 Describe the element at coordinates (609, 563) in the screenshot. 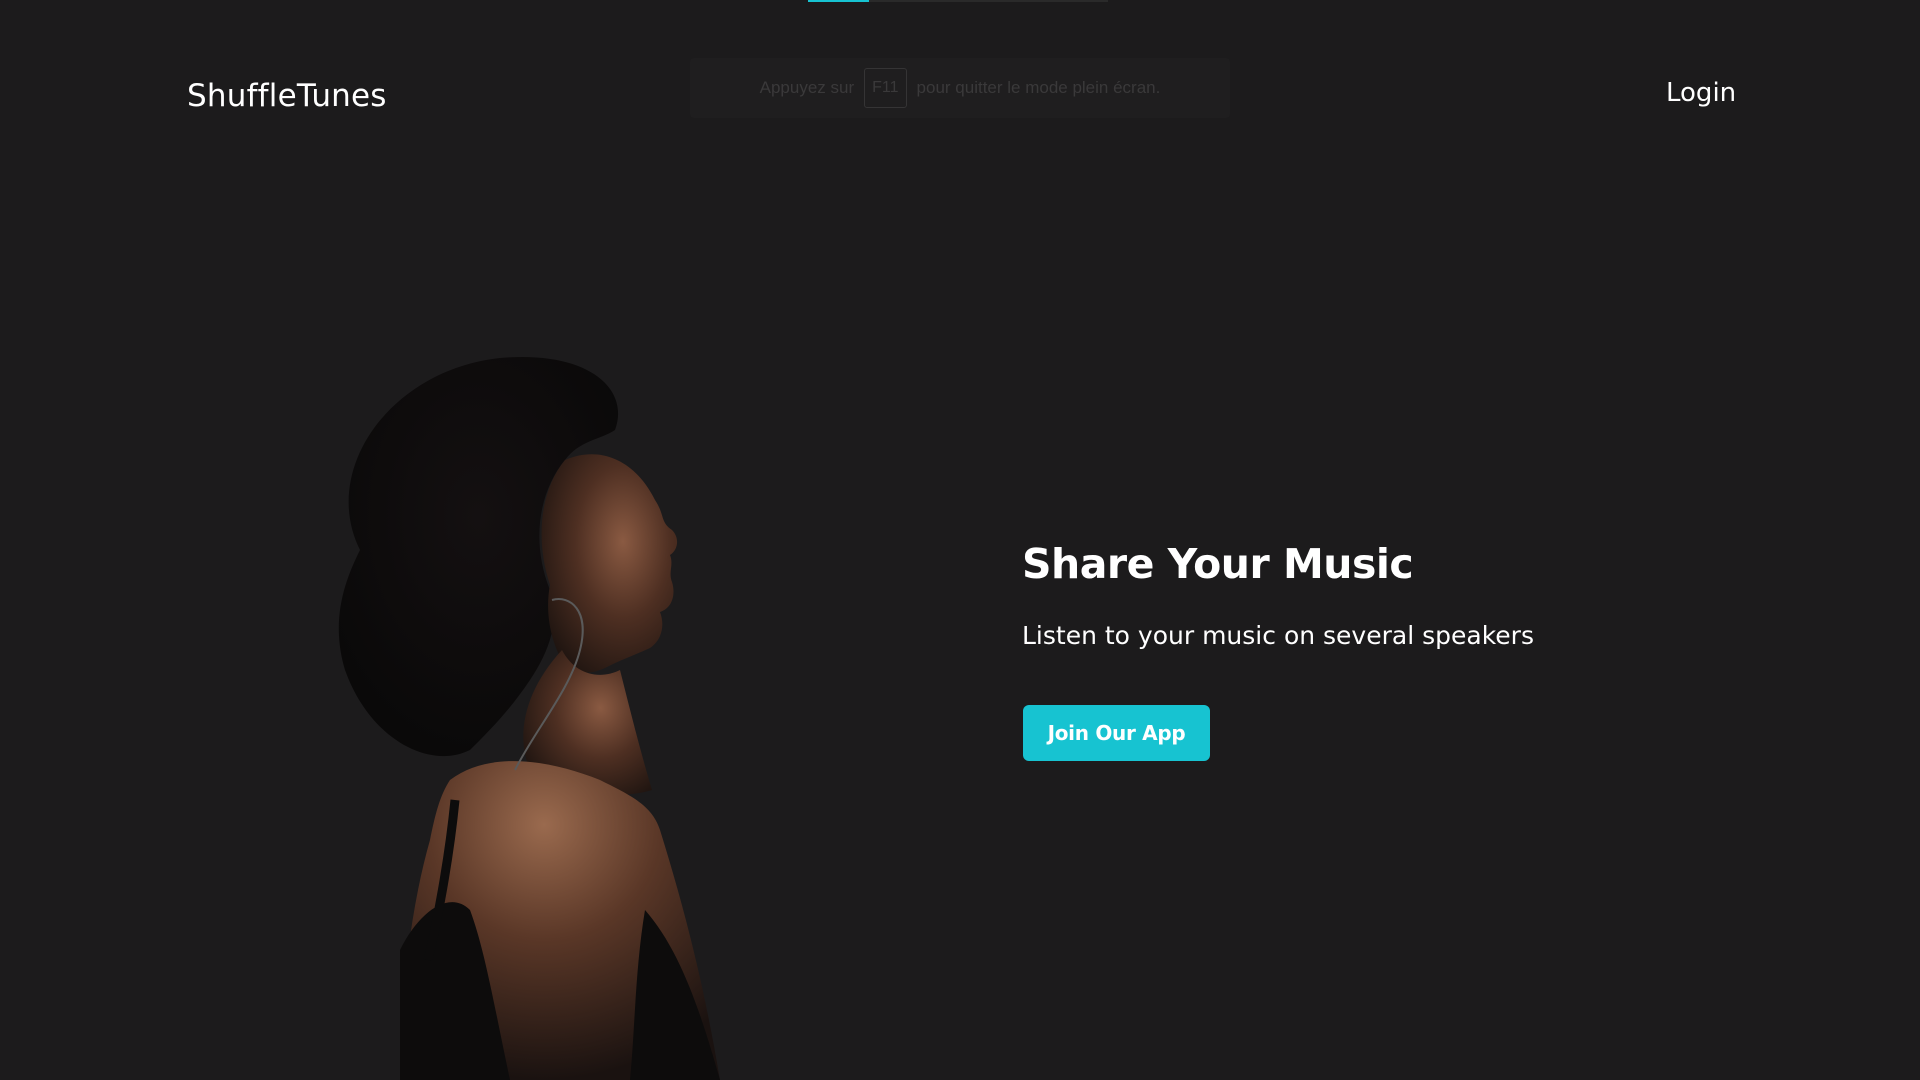

I see `face-shape` at that location.